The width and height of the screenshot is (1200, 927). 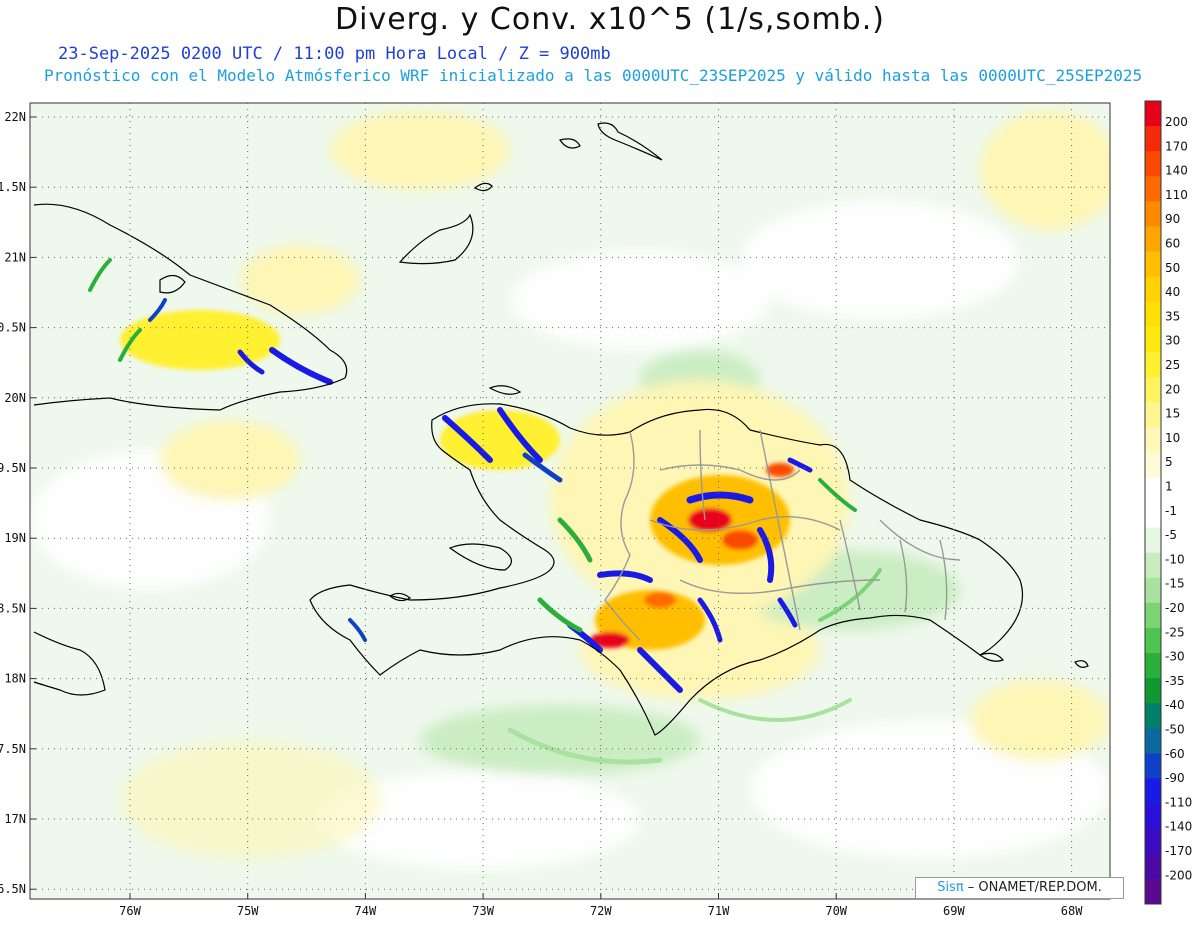 What do you see at coordinates (719, 911) in the screenshot?
I see `lon-label: 71W` at bounding box center [719, 911].